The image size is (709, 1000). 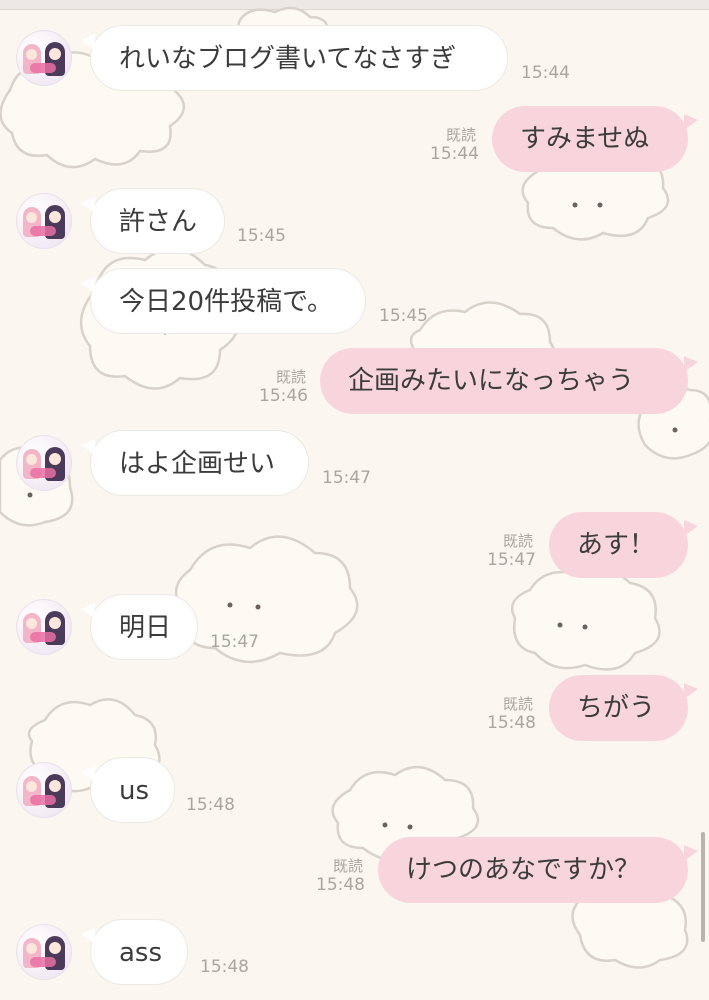 What do you see at coordinates (128, 790) in the screenshot?
I see `message-bubble-incoming: us` at bounding box center [128, 790].